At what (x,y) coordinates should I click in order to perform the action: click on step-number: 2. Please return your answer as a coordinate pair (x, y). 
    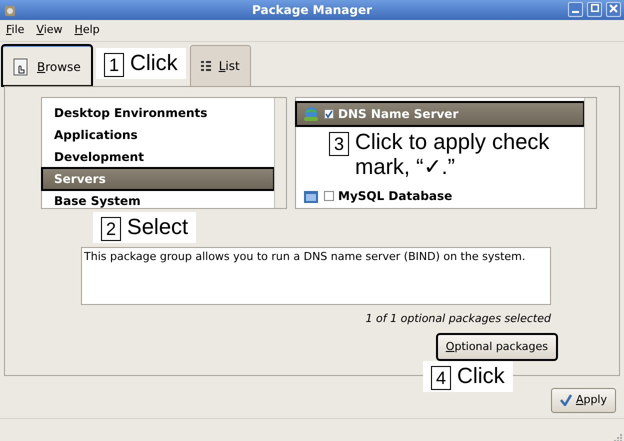
    Looking at the image, I should click on (111, 229).